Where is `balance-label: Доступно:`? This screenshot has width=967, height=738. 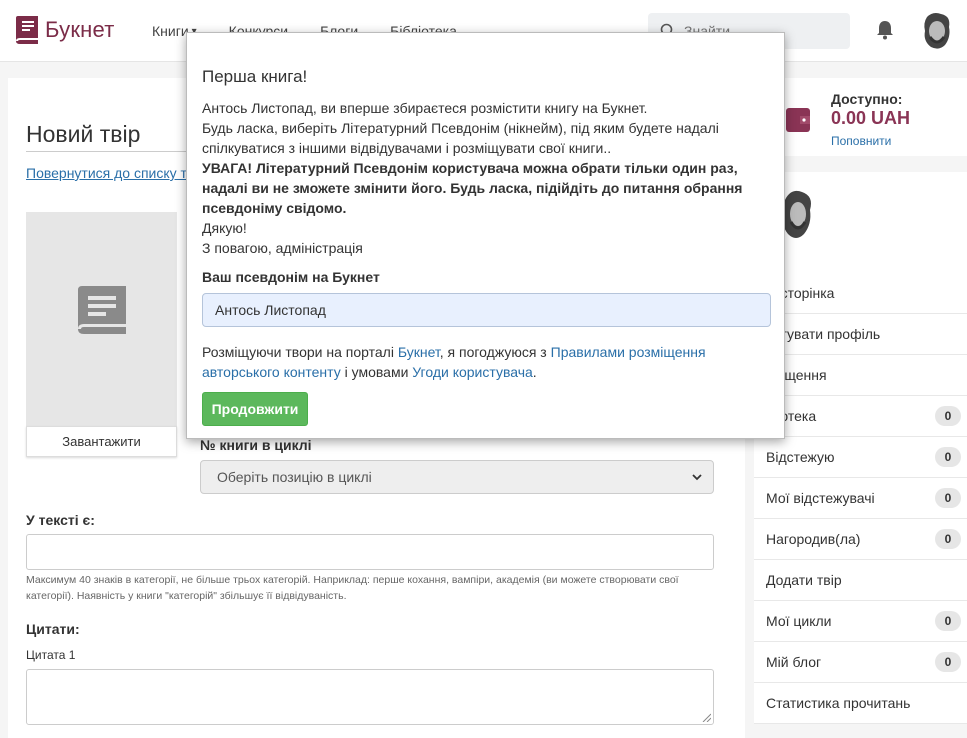
balance-label: Доступно: is located at coordinates (867, 99).